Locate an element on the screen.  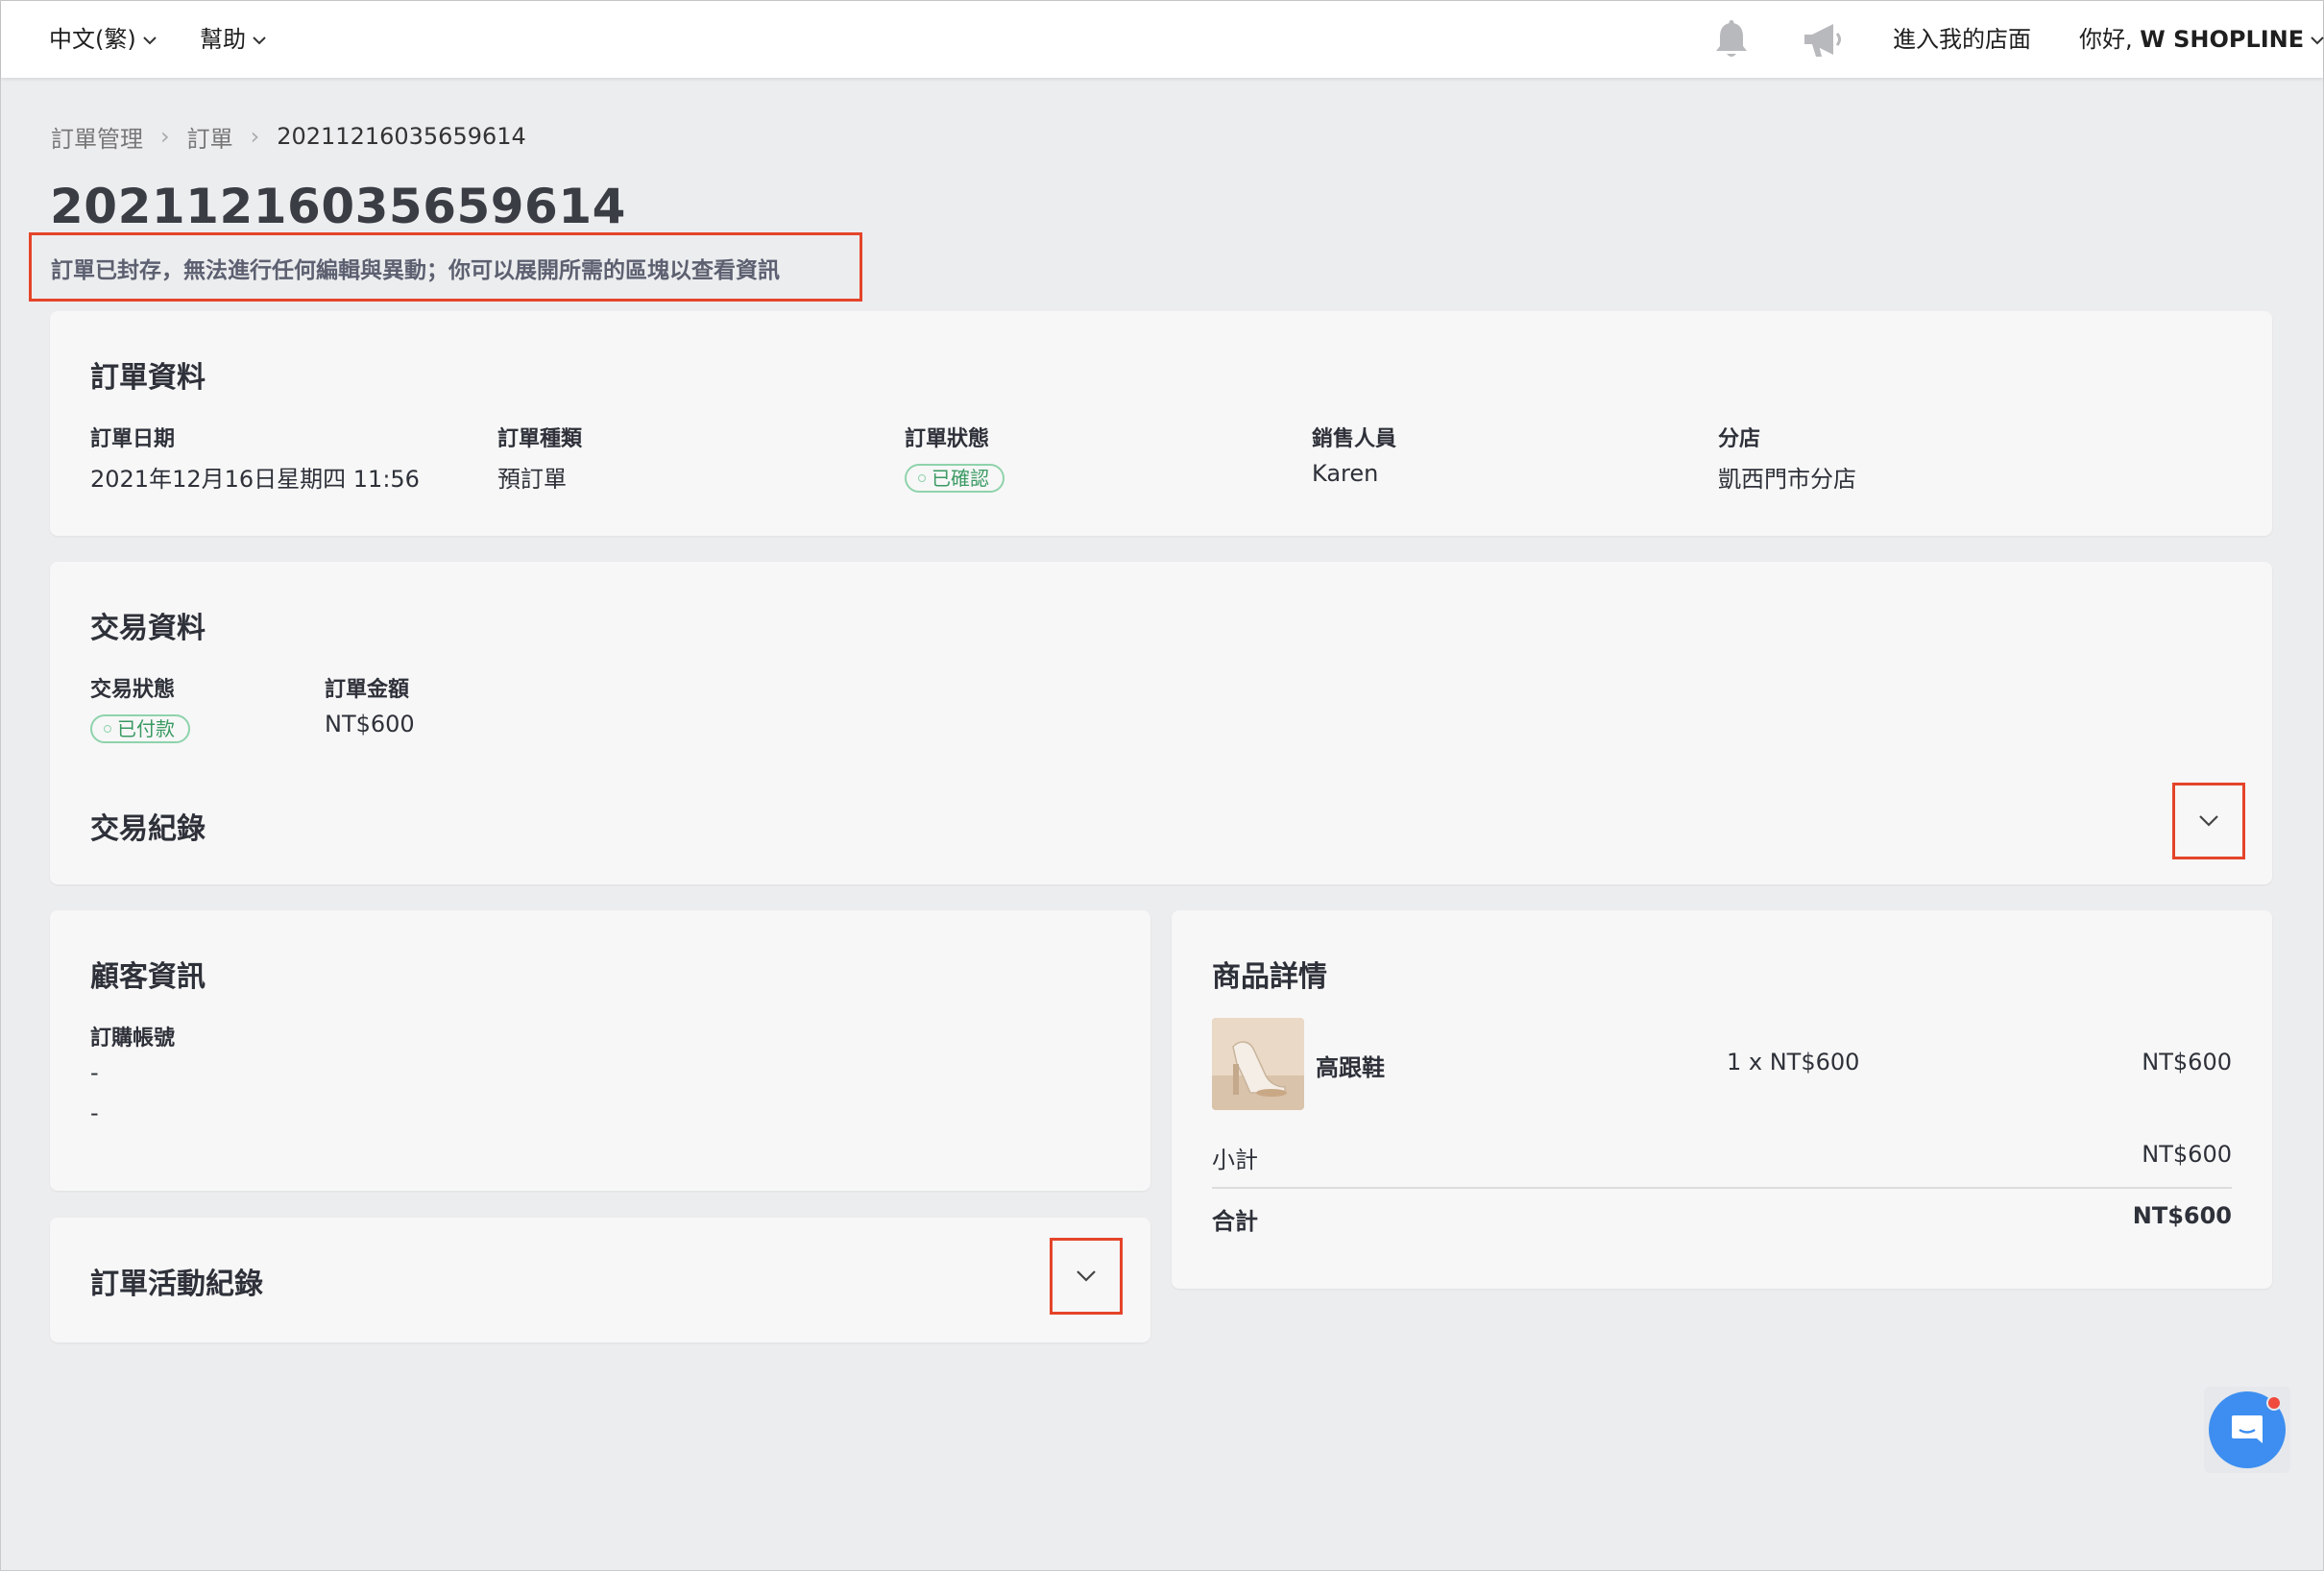
activity-log-title: 訂單活動紀錄 is located at coordinates (176, 1284).